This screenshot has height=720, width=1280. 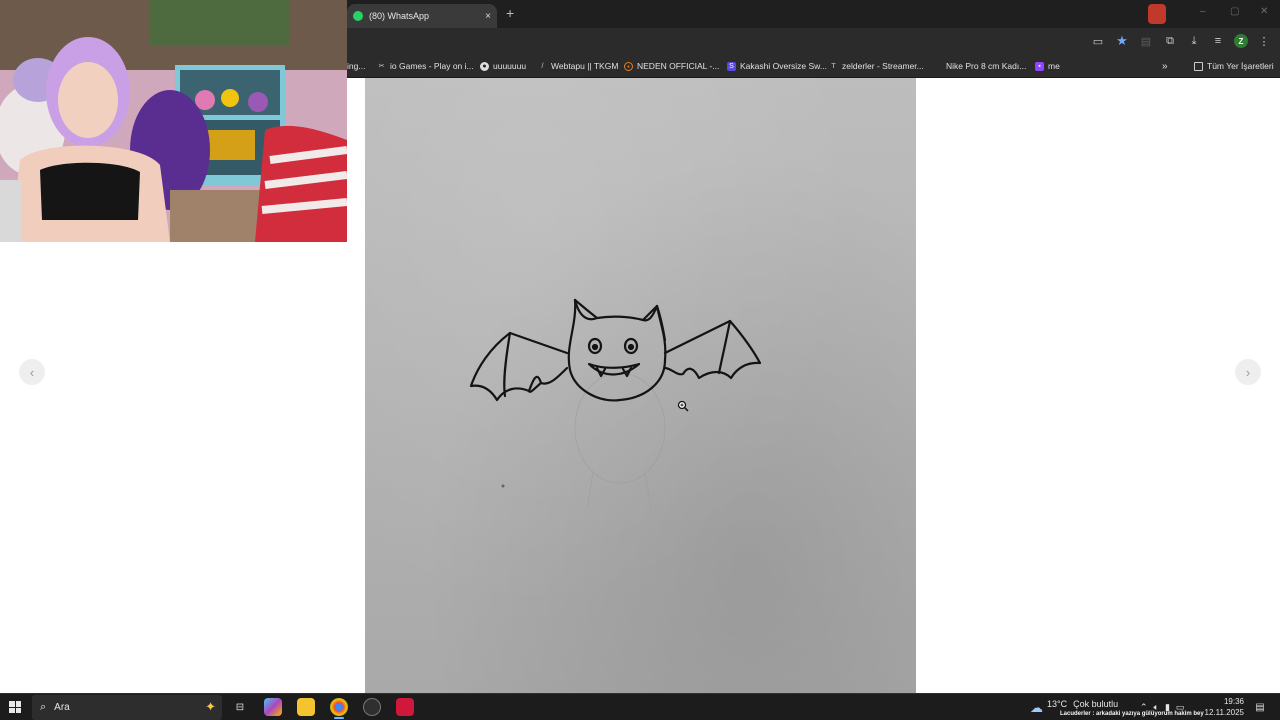 I want to click on menu-dots-icon: ⋮, so click(x=1264, y=41).